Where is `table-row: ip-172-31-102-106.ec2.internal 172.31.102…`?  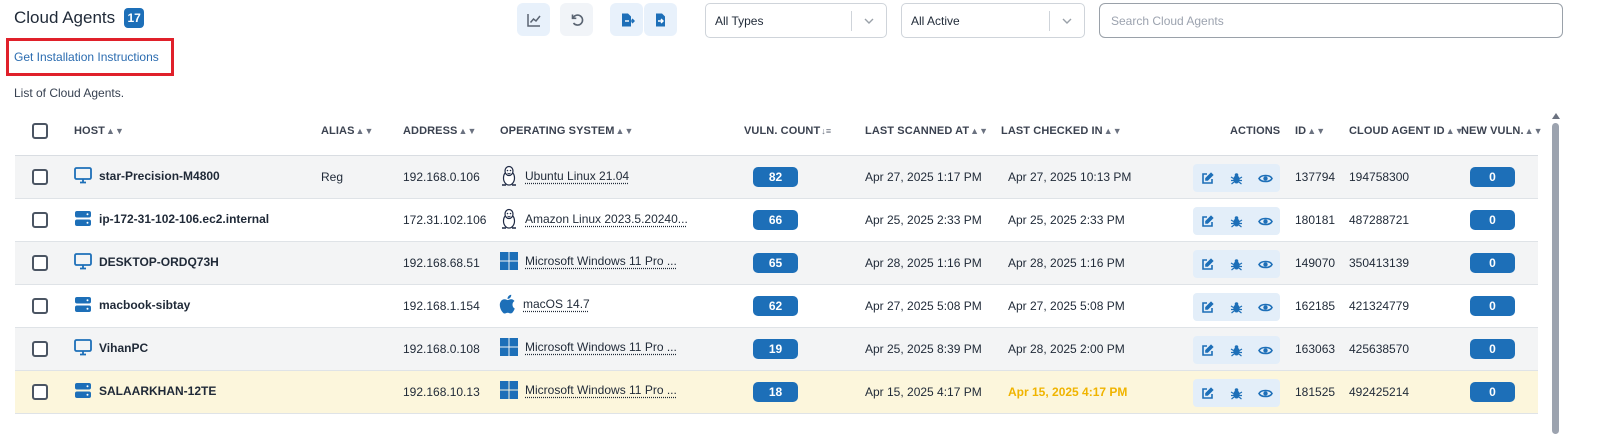 table-row: ip-172-31-102-106.ec2.internal 172.31.102… is located at coordinates (776, 220).